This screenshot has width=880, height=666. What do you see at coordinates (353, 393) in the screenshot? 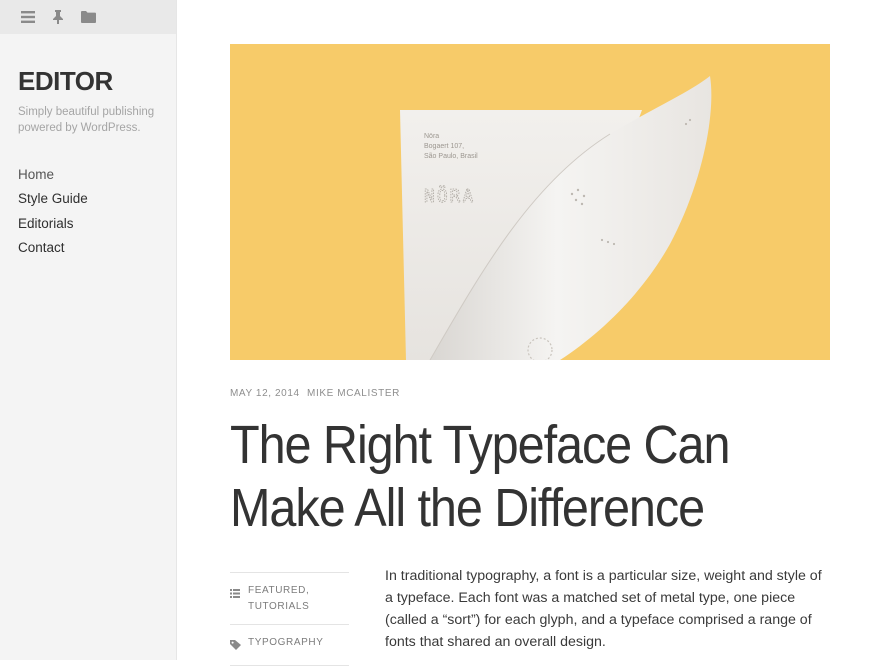
I see `post-author: MIKE MCALISTER` at bounding box center [353, 393].